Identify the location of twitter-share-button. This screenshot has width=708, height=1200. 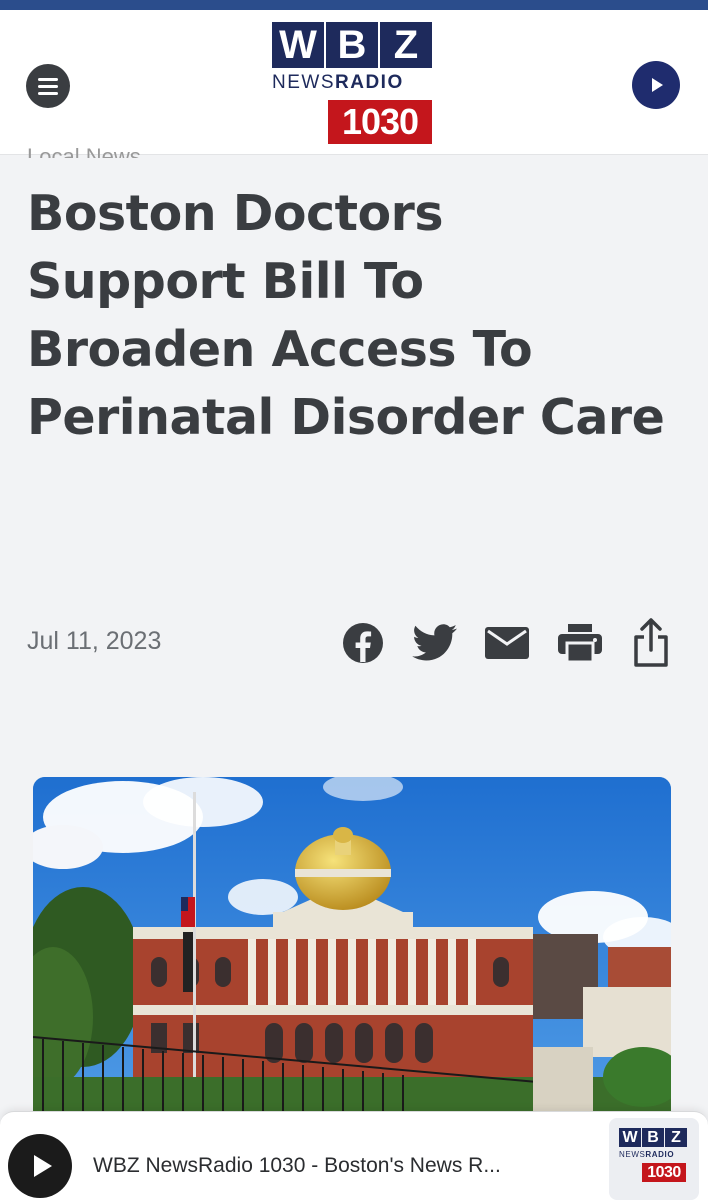
(435, 643).